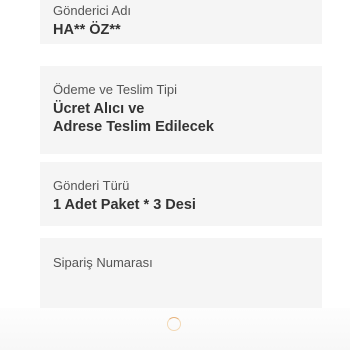 This screenshot has height=350, width=350. I want to click on payment-delivery-value-line1: Ücret Alıcı ve, so click(99, 109).